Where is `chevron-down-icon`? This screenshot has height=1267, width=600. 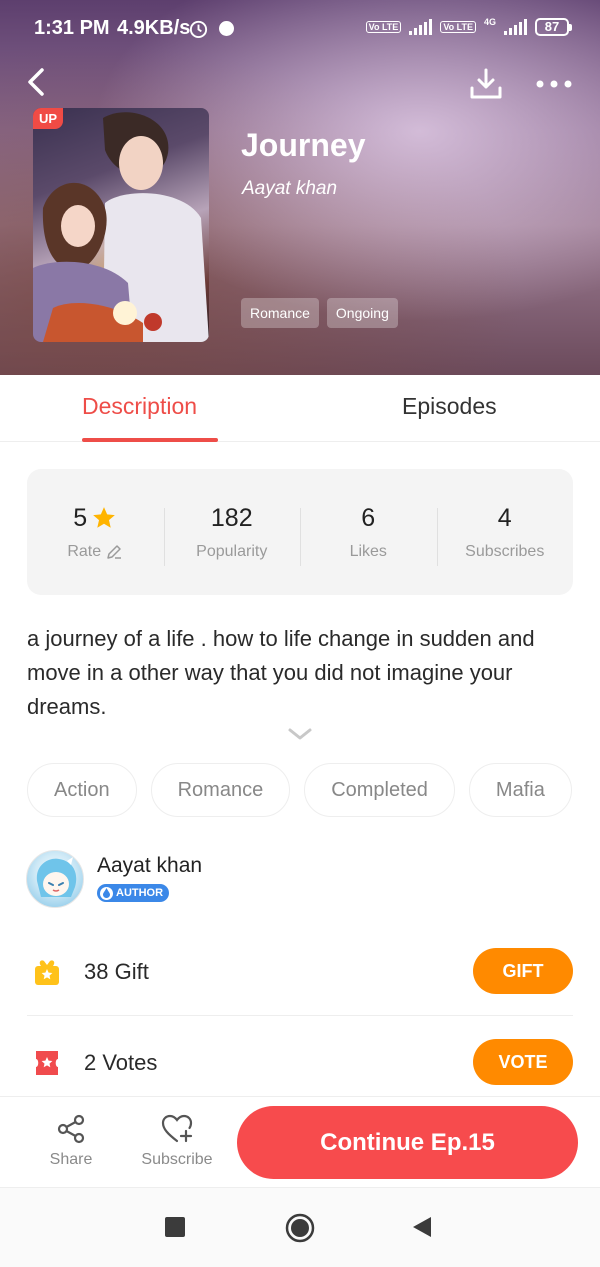
chevron-down-icon is located at coordinates (300, 734).